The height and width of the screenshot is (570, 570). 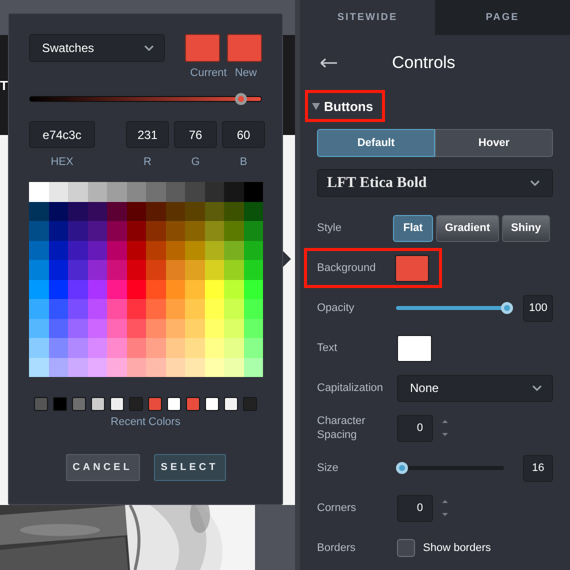 I want to click on mode-dropdown: Swatches, so click(x=97, y=48).